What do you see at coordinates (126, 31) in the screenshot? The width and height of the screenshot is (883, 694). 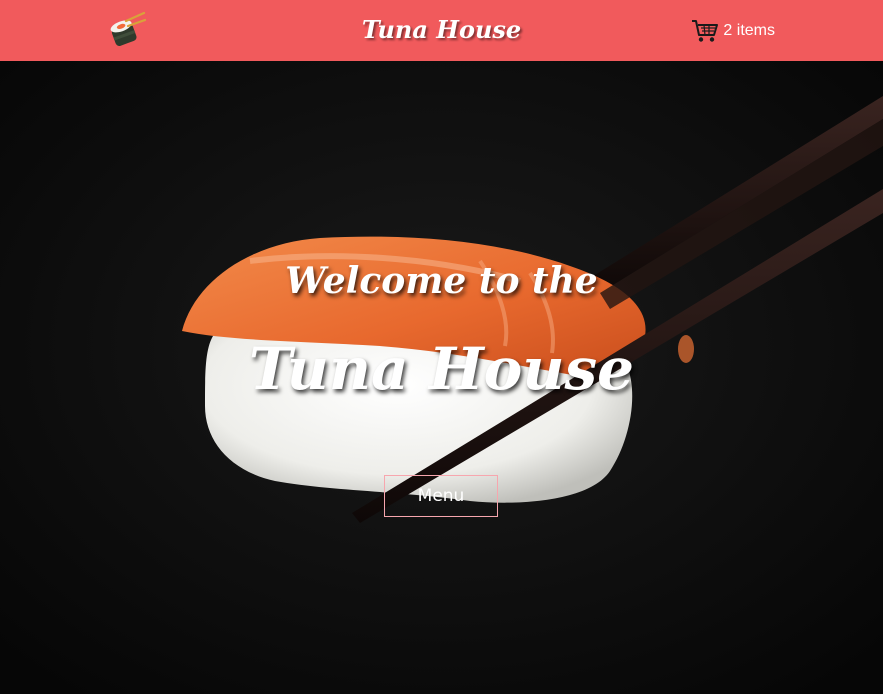 I see `sushi-icon` at bounding box center [126, 31].